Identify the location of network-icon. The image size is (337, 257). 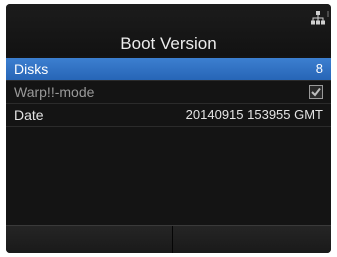
(318, 18).